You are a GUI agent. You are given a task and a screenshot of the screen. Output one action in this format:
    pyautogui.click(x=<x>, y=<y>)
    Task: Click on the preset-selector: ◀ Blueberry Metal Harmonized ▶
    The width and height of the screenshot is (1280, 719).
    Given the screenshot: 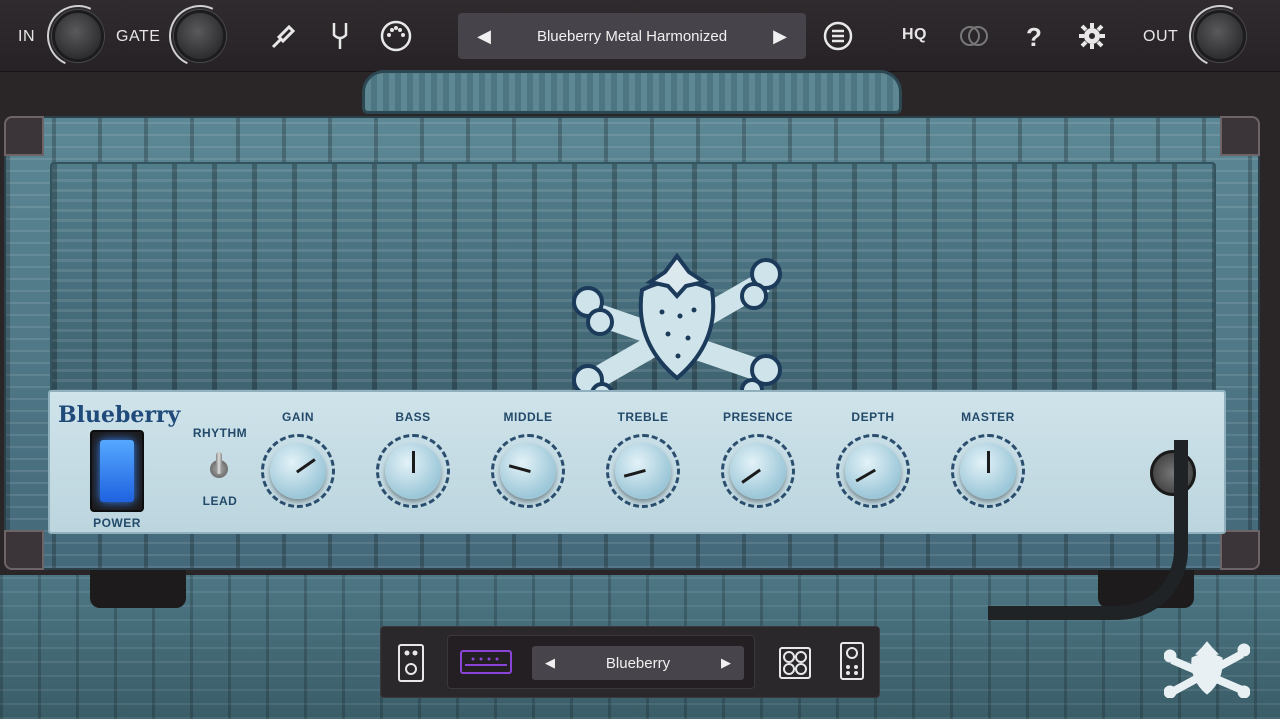 What is the action you would take?
    pyautogui.click(x=632, y=36)
    